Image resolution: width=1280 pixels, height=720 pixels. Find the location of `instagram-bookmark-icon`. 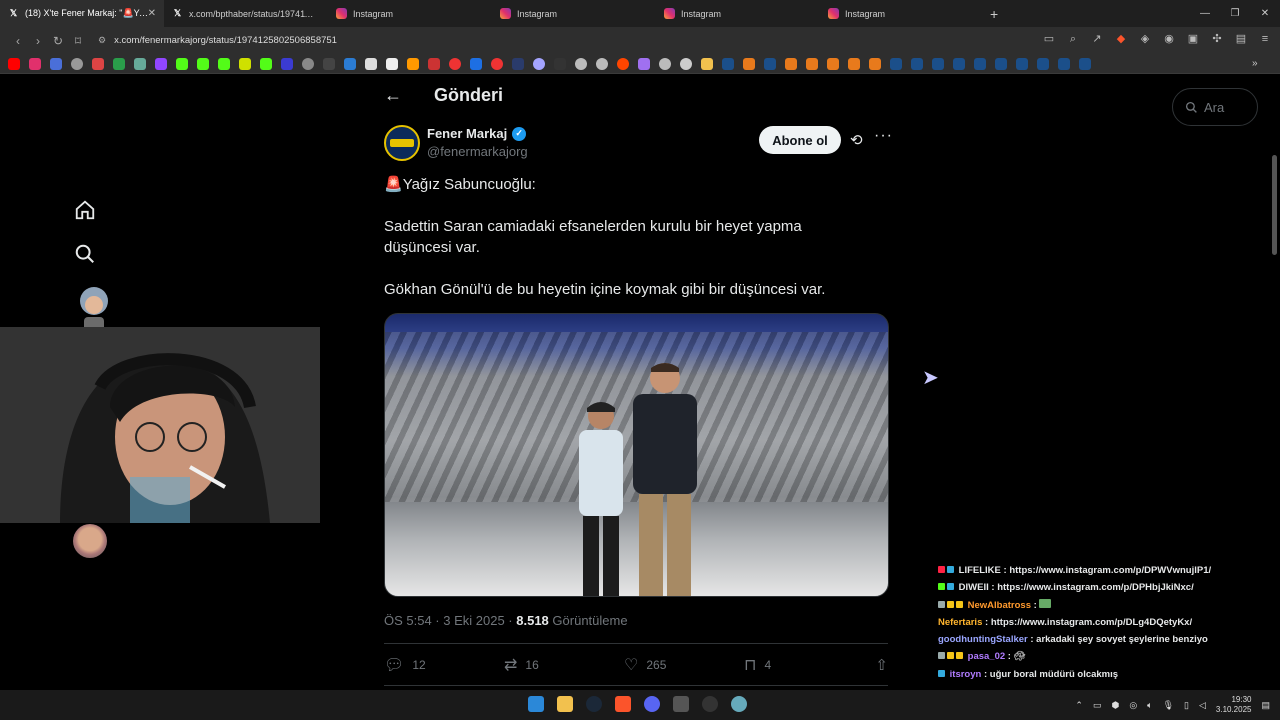

instagram-bookmark-icon is located at coordinates (35, 63).